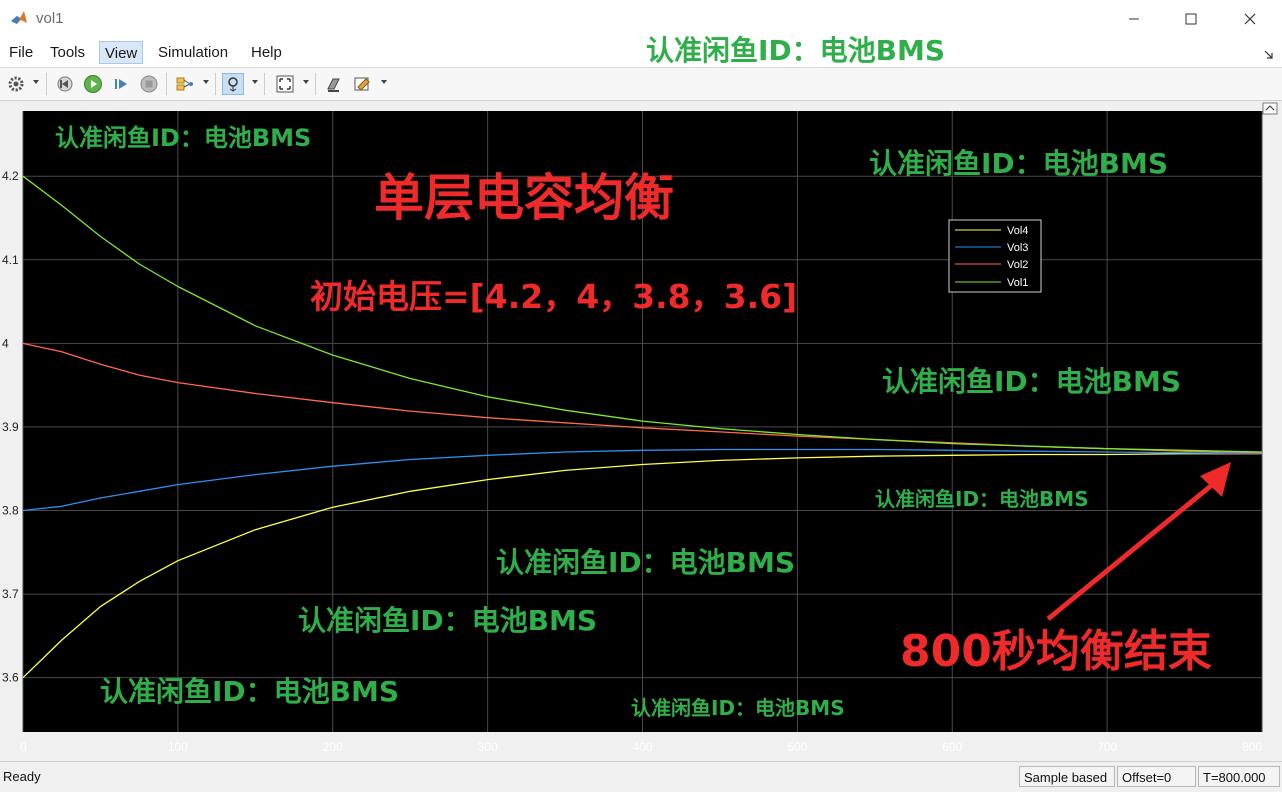 This screenshot has width=1282, height=792. Describe the element at coordinates (10, 678) in the screenshot. I see `y-tick-label: 3.6` at that location.